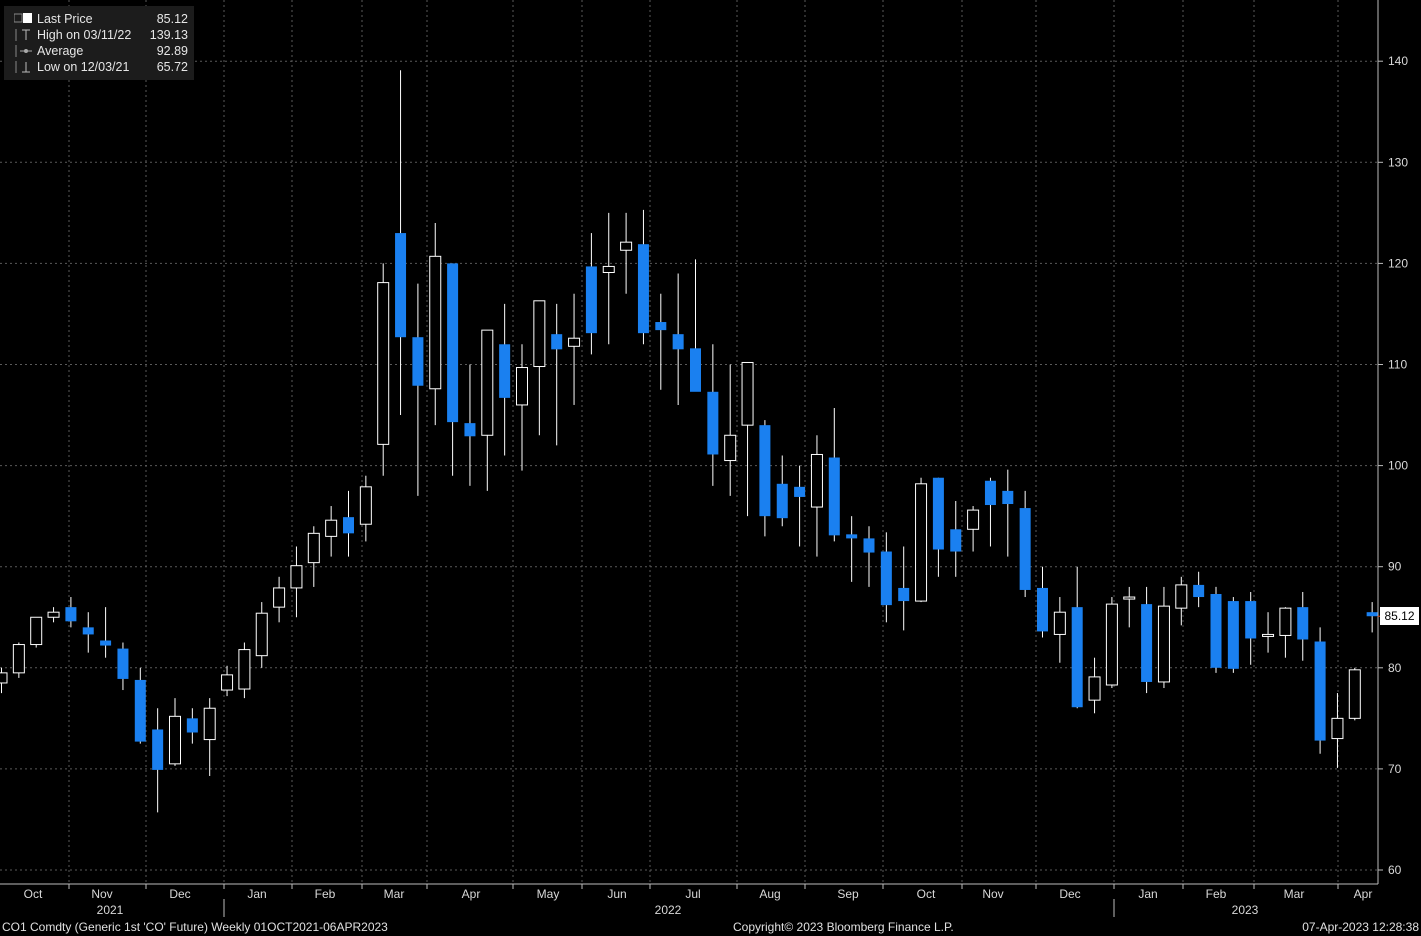 This screenshot has width=1421, height=936. Describe the element at coordinates (60, 51) in the screenshot. I see `legend-label: Average` at that location.